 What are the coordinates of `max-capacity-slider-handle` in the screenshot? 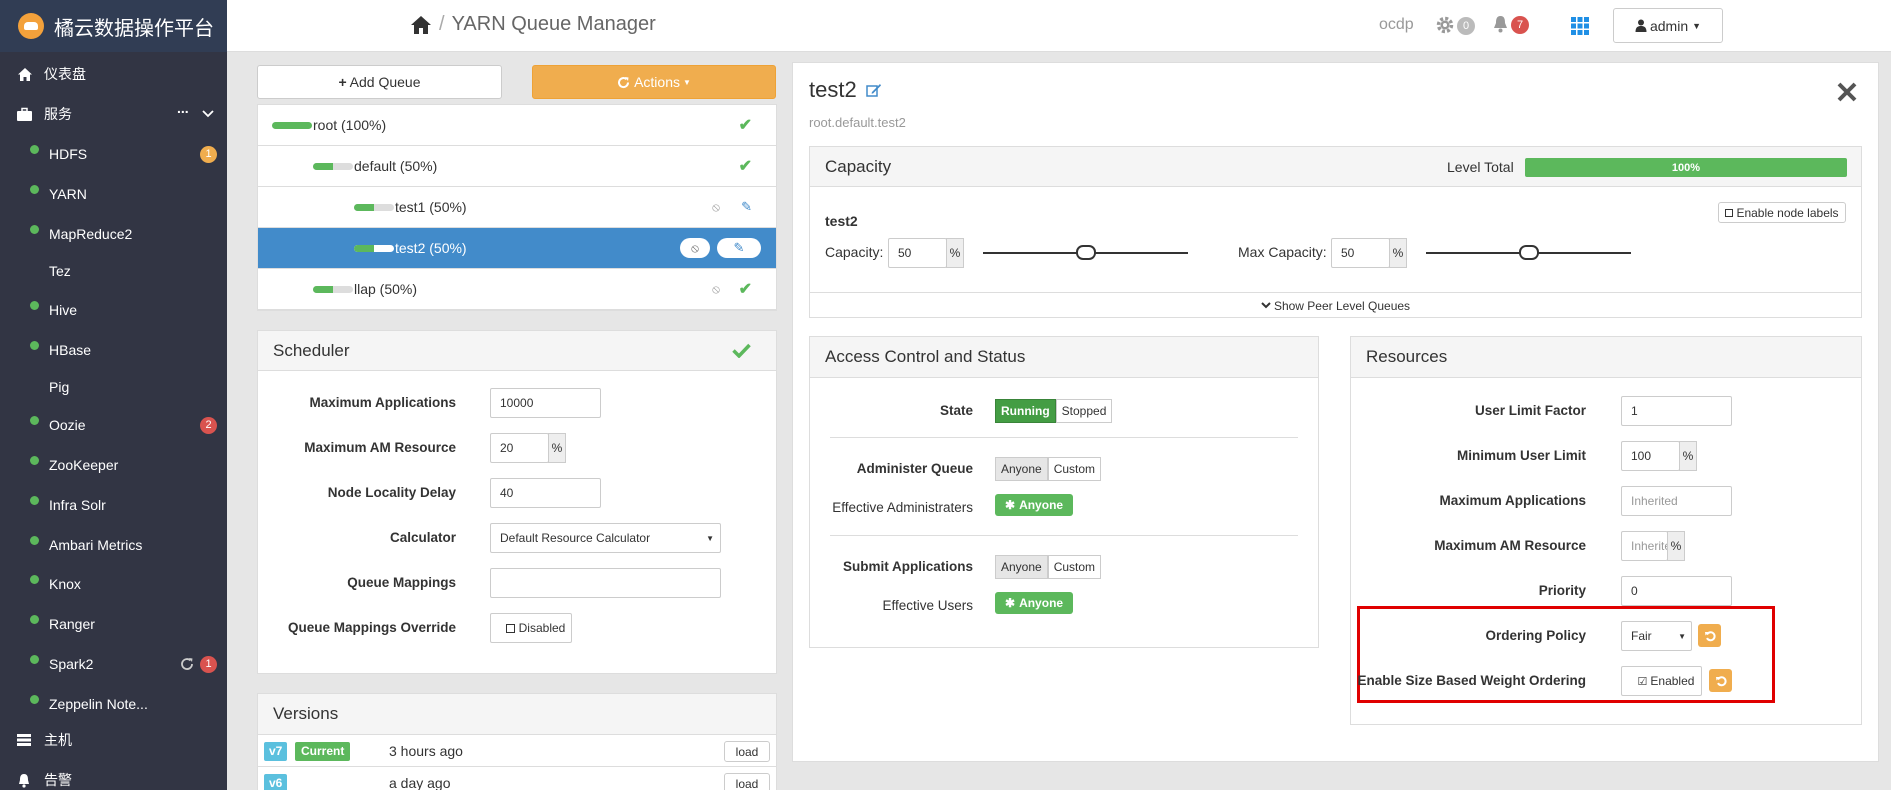 It's located at (1528, 252).